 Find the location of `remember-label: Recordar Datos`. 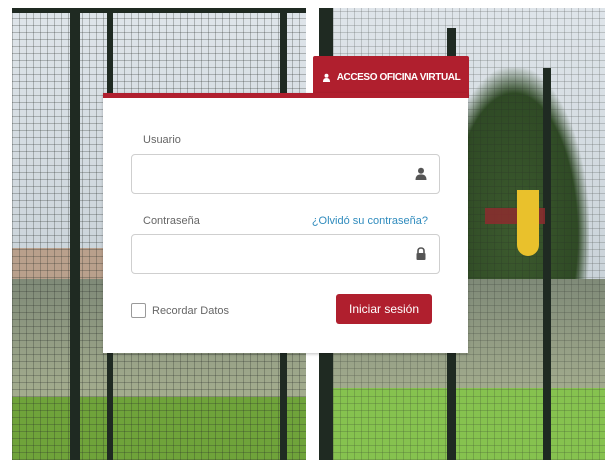

remember-label: Recordar Datos is located at coordinates (191, 310).